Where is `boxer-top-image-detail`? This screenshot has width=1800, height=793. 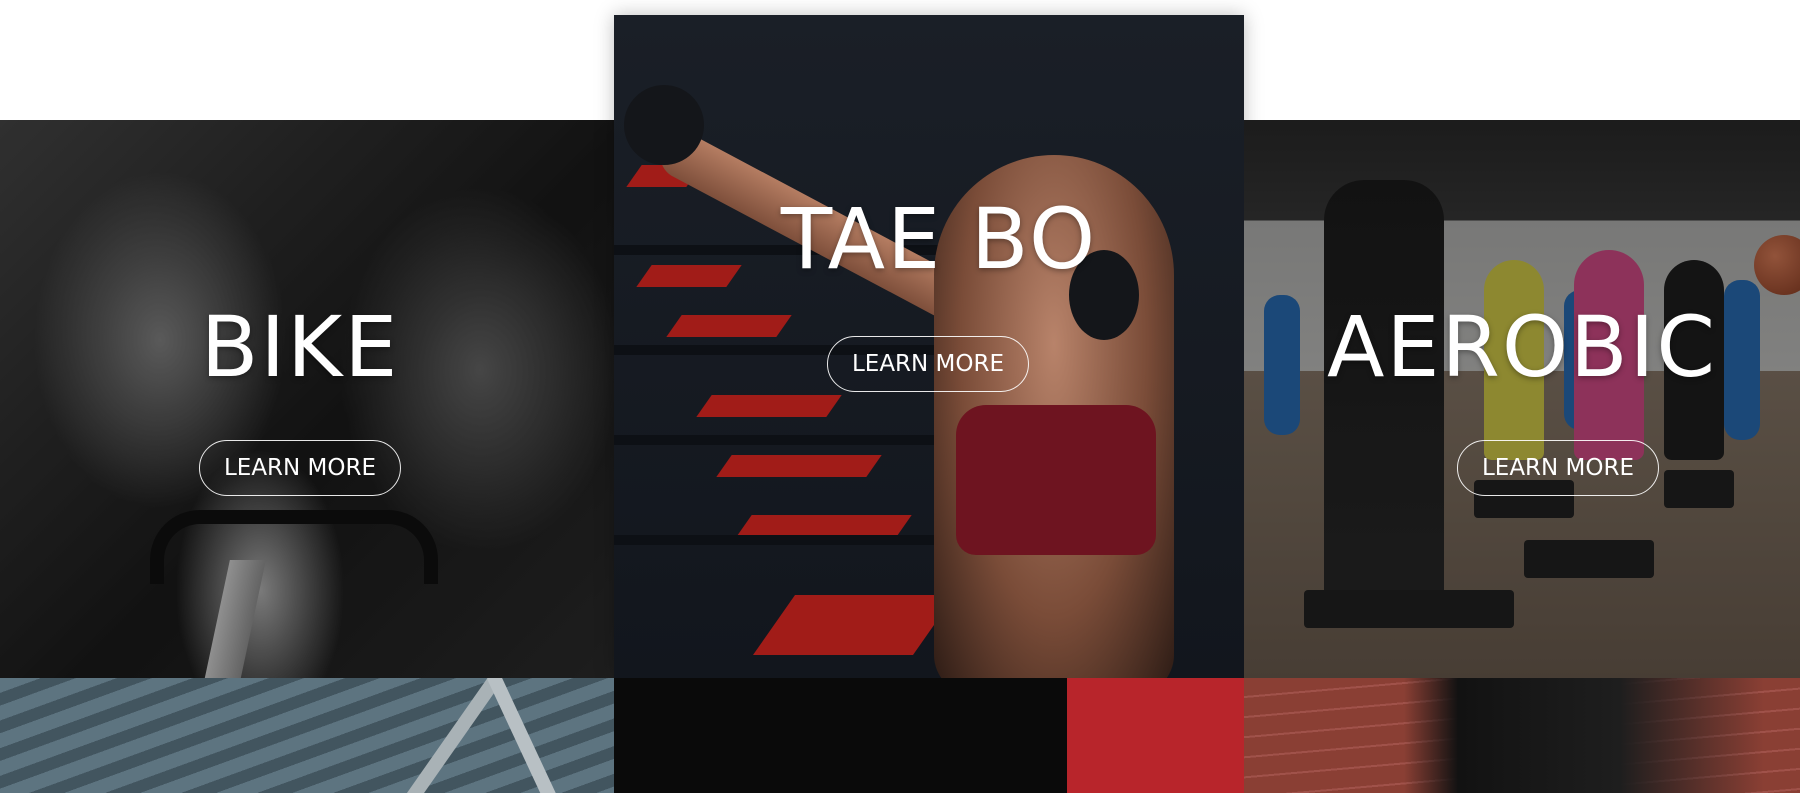 boxer-top-image-detail is located at coordinates (1056, 480).